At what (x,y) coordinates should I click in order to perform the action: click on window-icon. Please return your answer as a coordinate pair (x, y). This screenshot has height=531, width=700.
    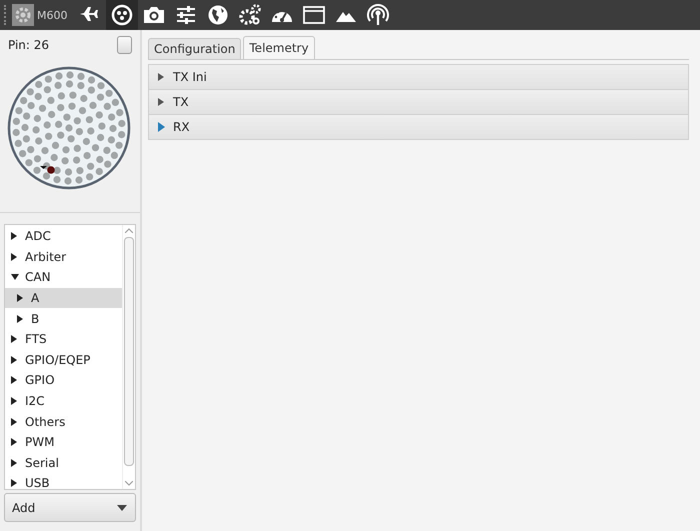
    Looking at the image, I should click on (314, 15).